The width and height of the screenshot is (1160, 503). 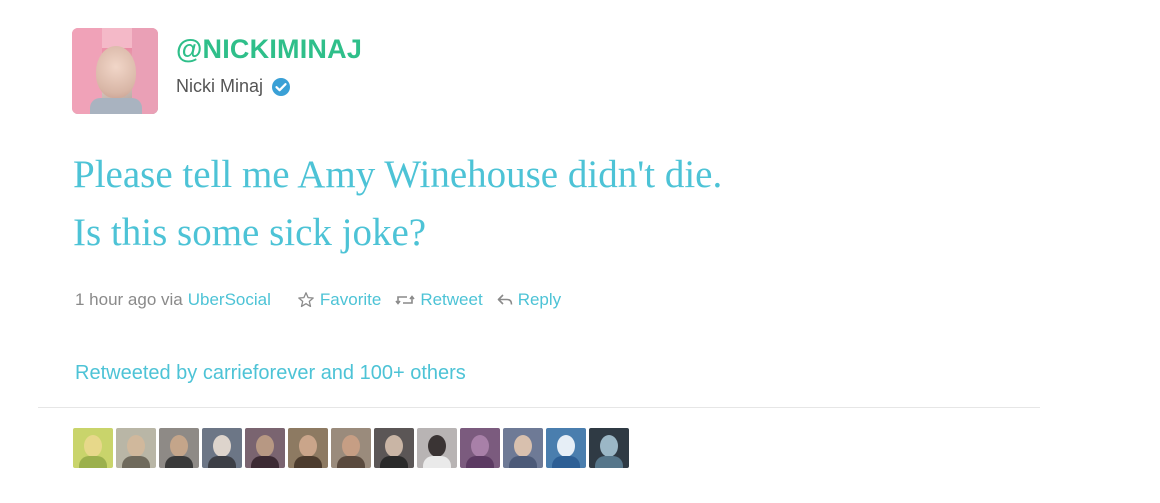 What do you see at coordinates (350, 299) in the screenshot?
I see `favorite-label: Favorite` at bounding box center [350, 299].